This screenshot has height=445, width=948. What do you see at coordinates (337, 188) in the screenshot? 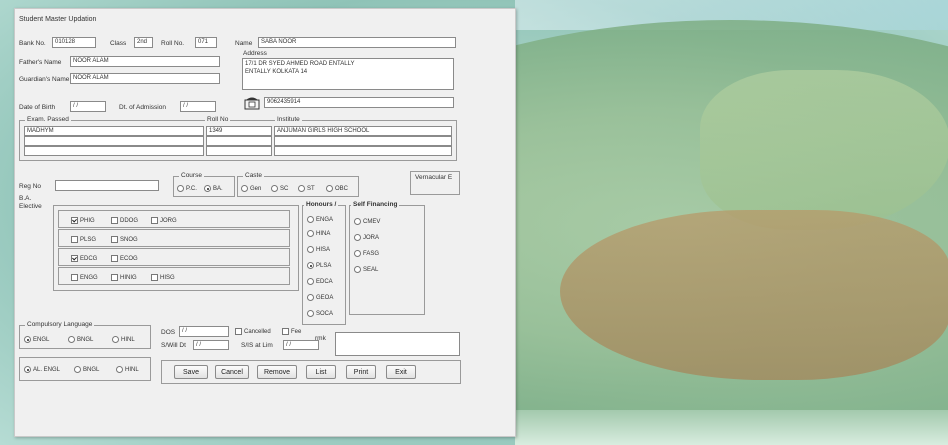
I see `caste-radio-obc: OBC` at bounding box center [337, 188].